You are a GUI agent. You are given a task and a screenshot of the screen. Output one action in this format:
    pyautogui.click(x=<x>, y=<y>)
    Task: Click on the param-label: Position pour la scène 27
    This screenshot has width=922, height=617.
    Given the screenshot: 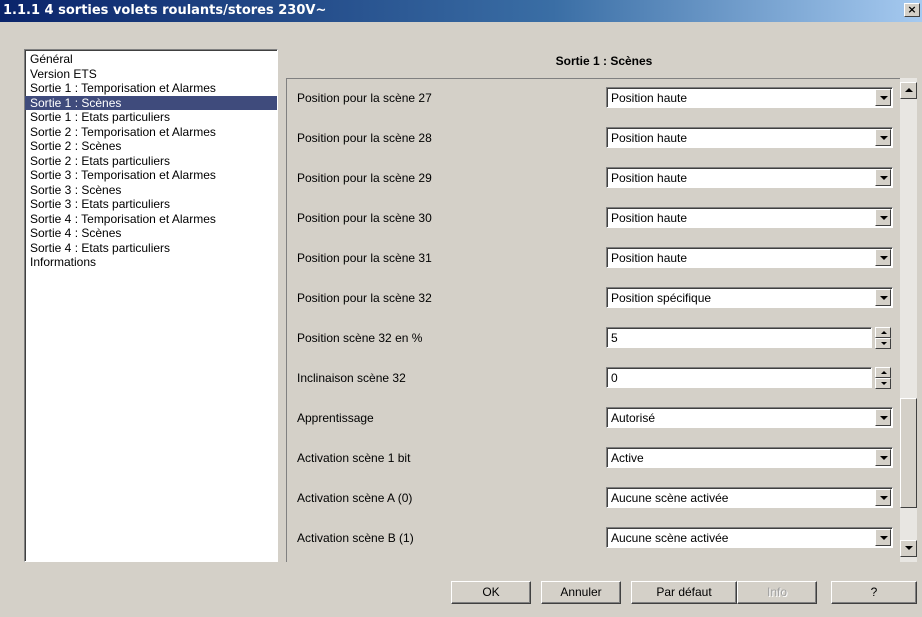 What is the action you would take?
    pyautogui.click(x=364, y=98)
    